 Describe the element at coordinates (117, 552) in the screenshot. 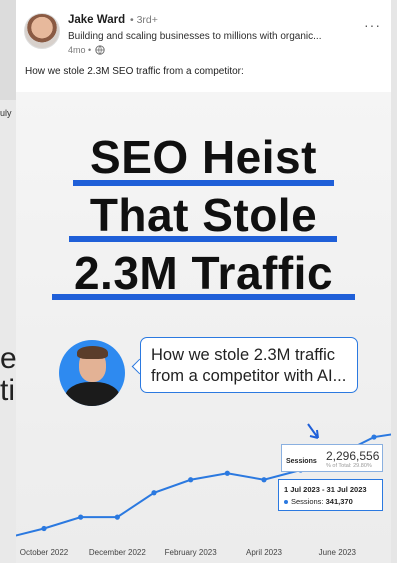

I see `x-tick-label: December 2022` at that location.